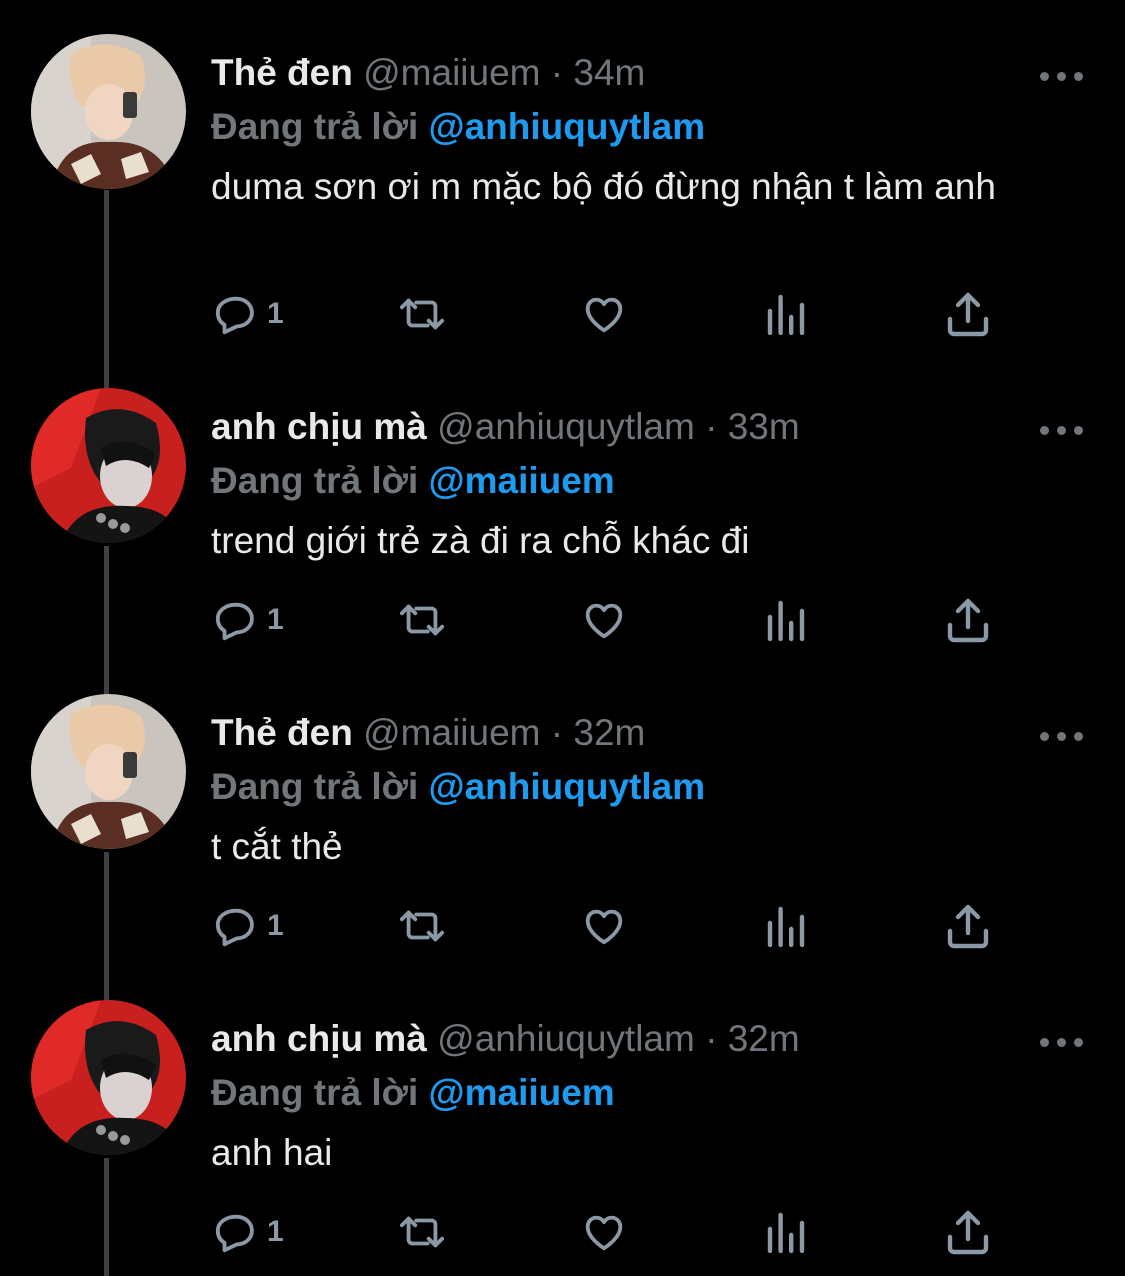 Image resolution: width=1125 pixels, height=1276 pixels. Describe the element at coordinates (277, 846) in the screenshot. I see `tweet-text: t cắt thẻ` at that location.